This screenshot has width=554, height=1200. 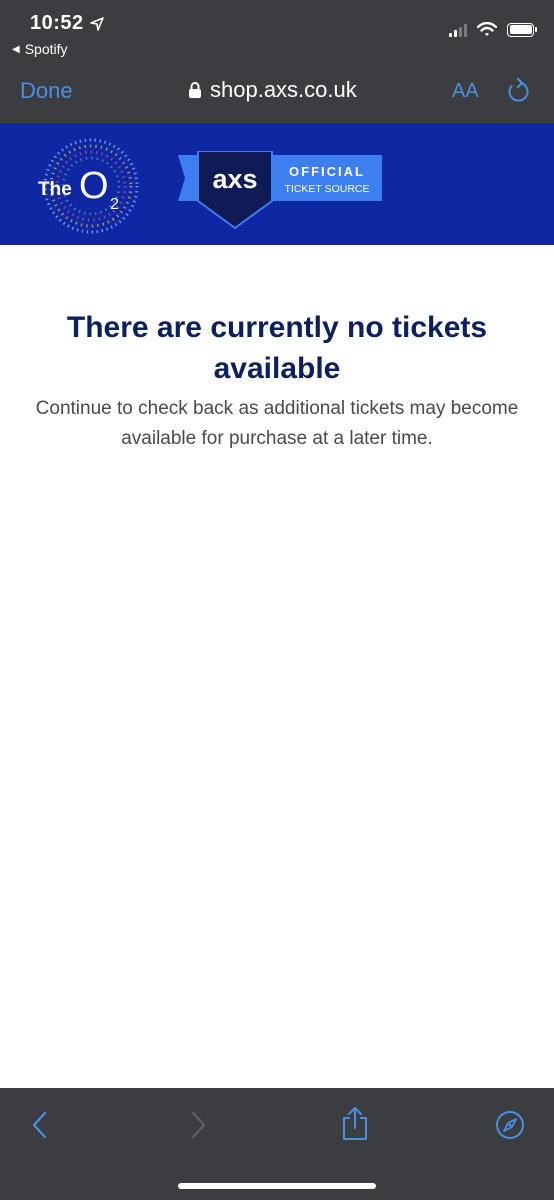 What do you see at coordinates (487, 29) in the screenshot?
I see `wifi-icon` at bounding box center [487, 29].